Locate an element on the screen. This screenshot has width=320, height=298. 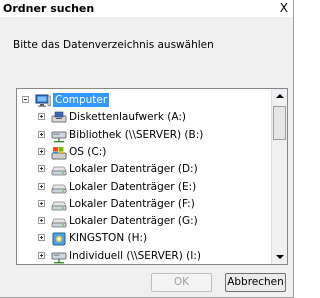
system-drive-icon is located at coordinates (59, 152).